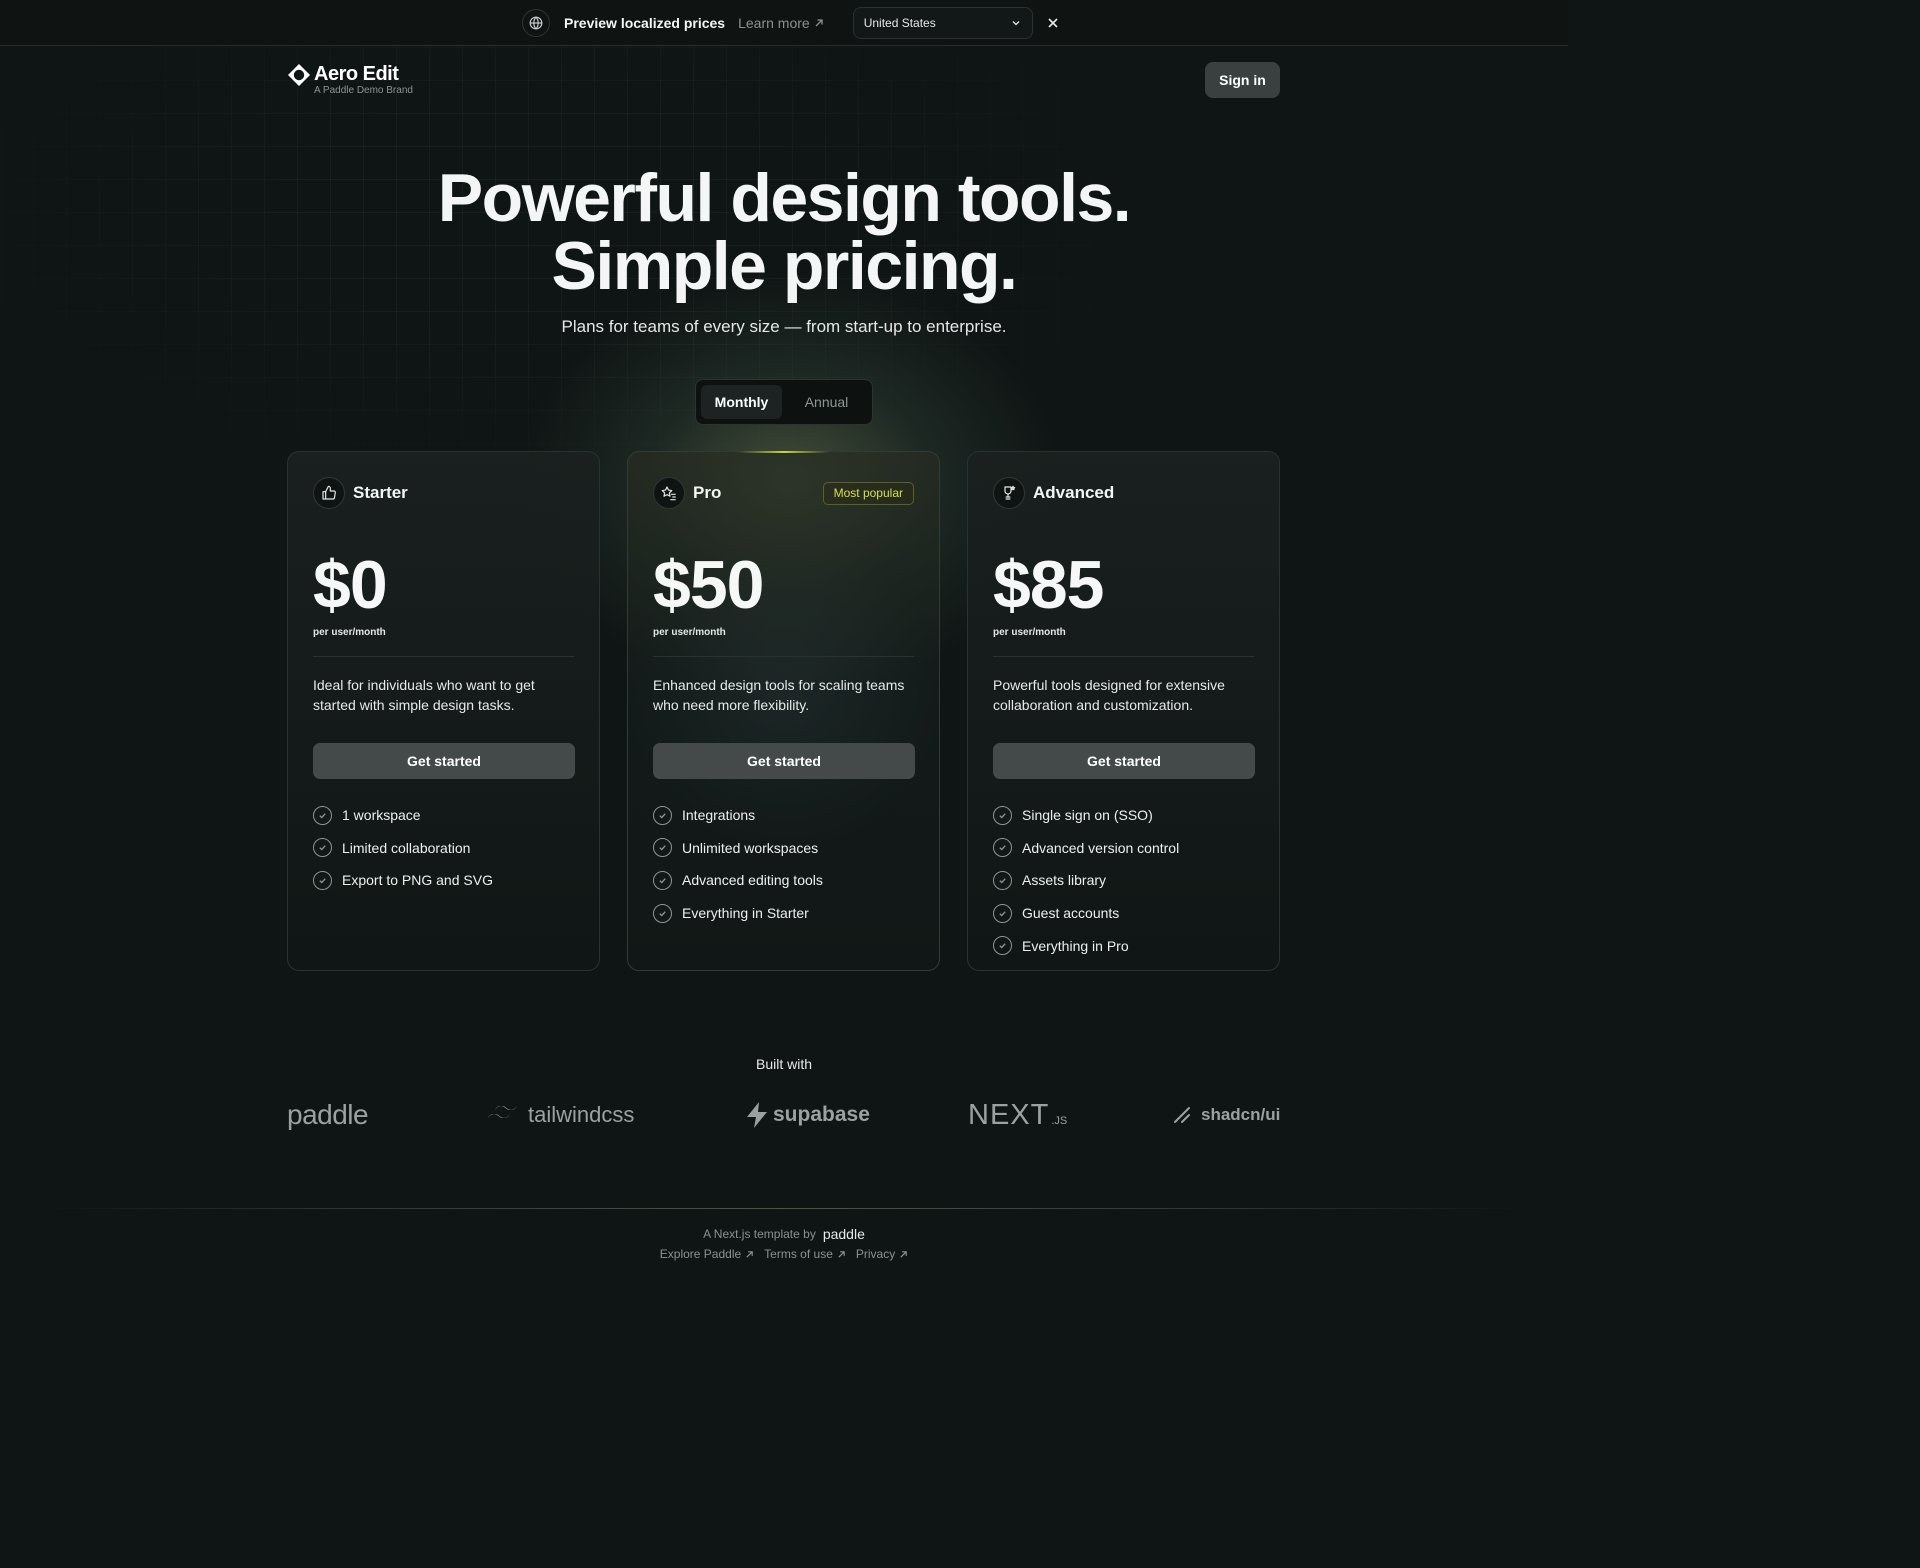  Describe the element at coordinates (1074, 492) in the screenshot. I see `plan-name: Advanced` at that location.